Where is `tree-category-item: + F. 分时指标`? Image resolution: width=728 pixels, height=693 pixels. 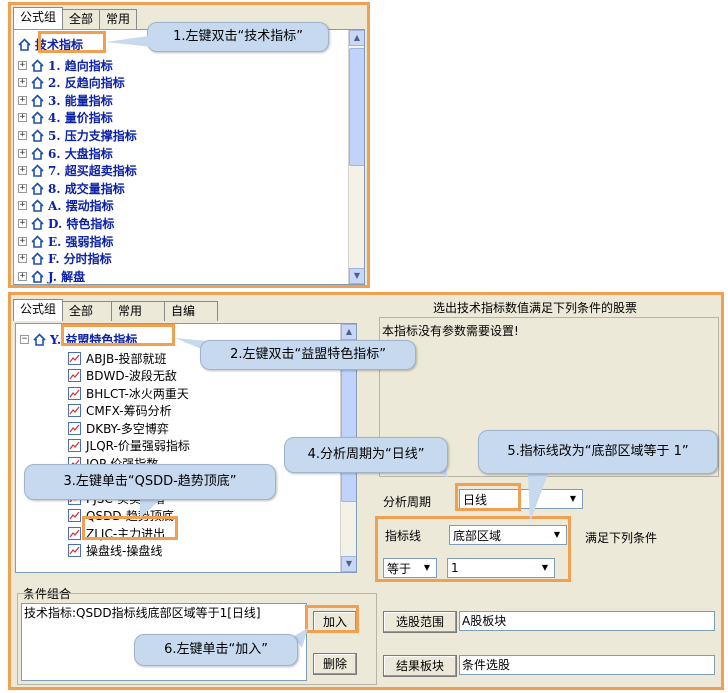 tree-category-item: + F. 分时指标 is located at coordinates (65, 259).